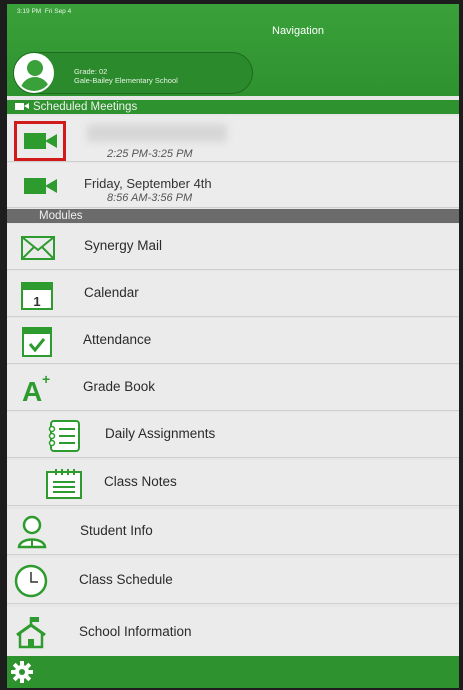 The height and width of the screenshot is (690, 463). Describe the element at coordinates (126, 579) in the screenshot. I see `module-label: Class Schedule` at that location.